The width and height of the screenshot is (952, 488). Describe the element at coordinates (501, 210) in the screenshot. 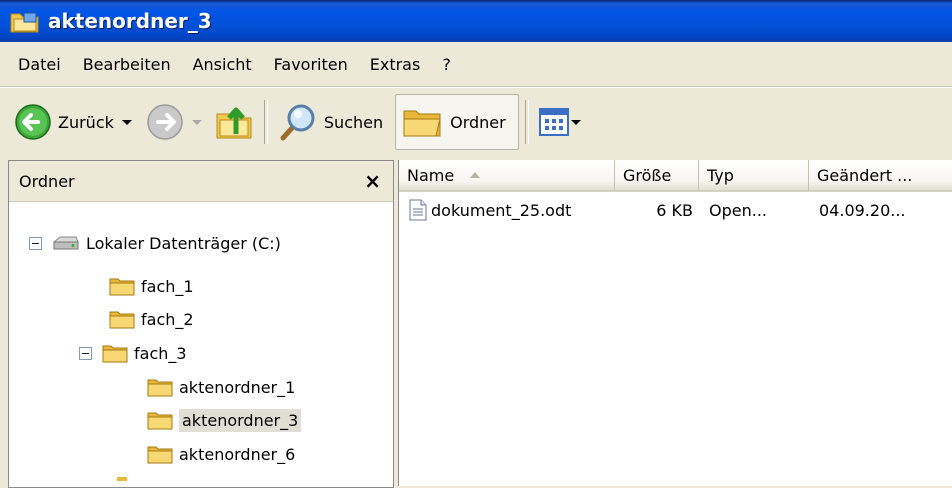

I see `file-name: dokument_25.odt` at that location.